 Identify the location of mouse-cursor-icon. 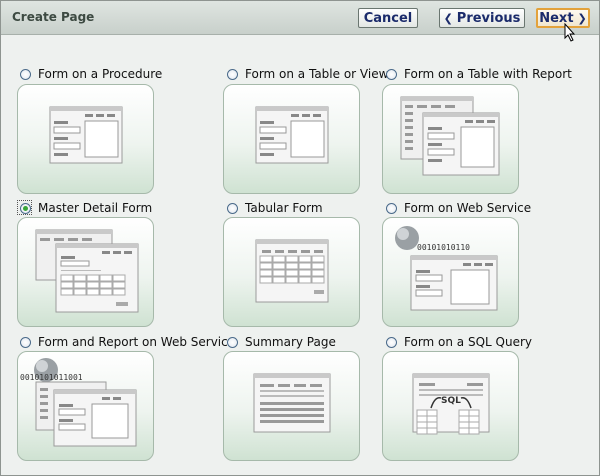
(570, 32).